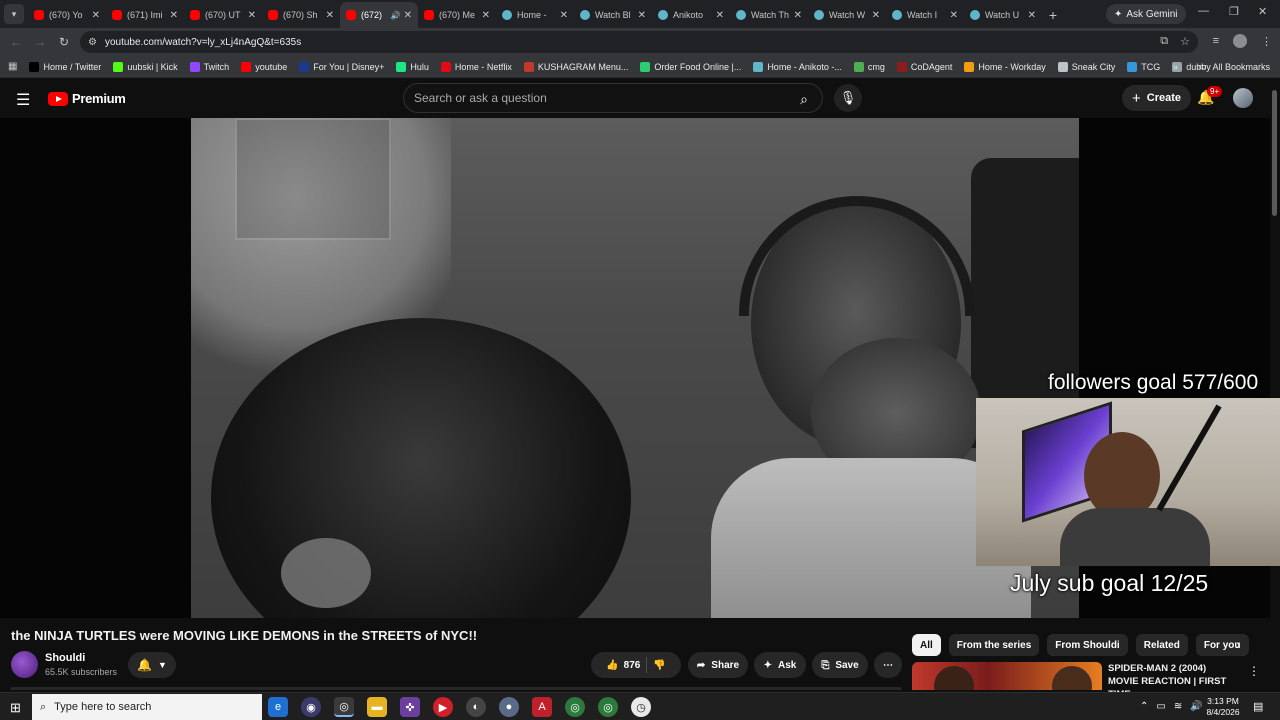 Image resolution: width=1280 pixels, height=720 pixels. What do you see at coordinates (608, 707) in the screenshot?
I see `chrome-alt2-icon: ◎` at bounding box center [608, 707].